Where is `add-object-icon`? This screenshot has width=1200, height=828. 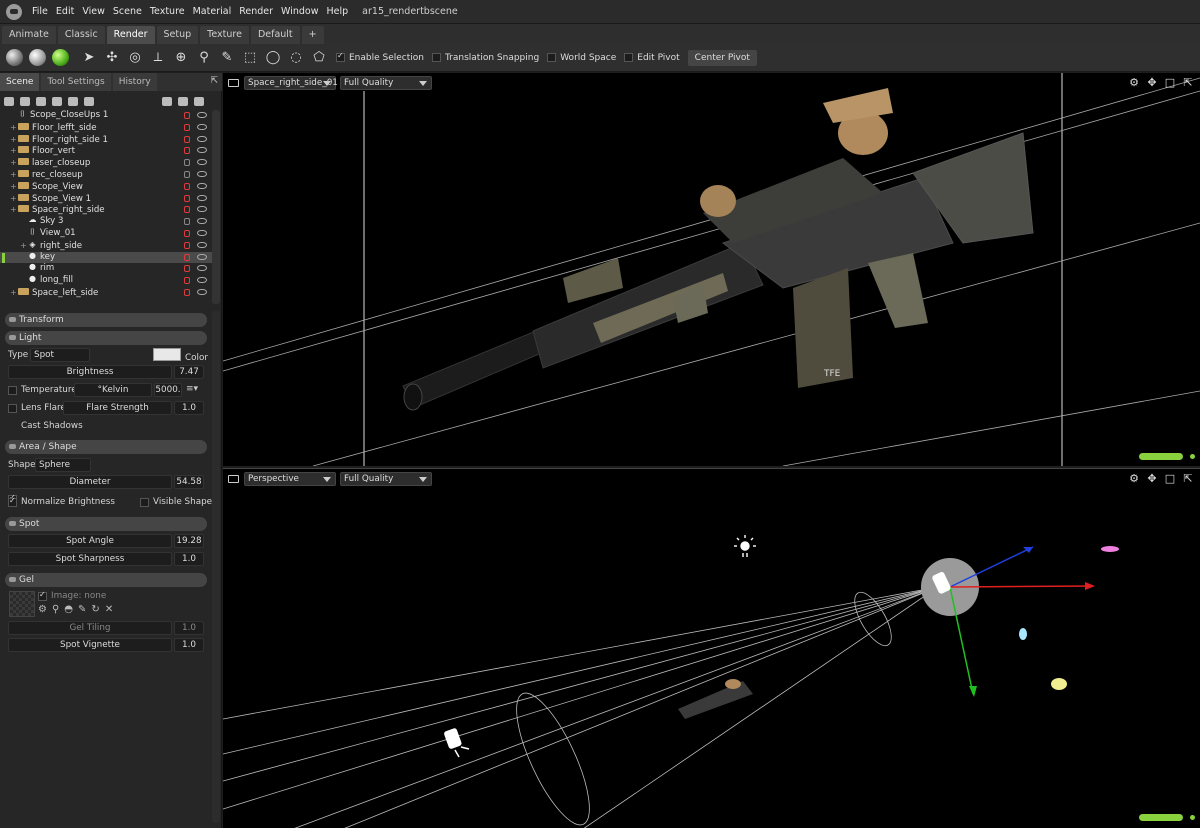 add-object-icon is located at coordinates (9, 101).